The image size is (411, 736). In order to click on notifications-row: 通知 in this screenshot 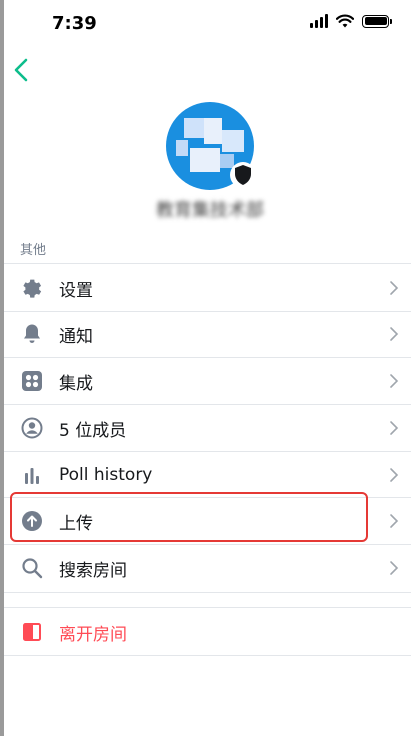, I will do `click(207, 334)`.